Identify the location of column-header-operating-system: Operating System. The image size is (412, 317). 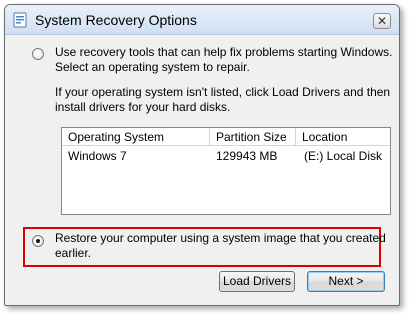
(136, 137).